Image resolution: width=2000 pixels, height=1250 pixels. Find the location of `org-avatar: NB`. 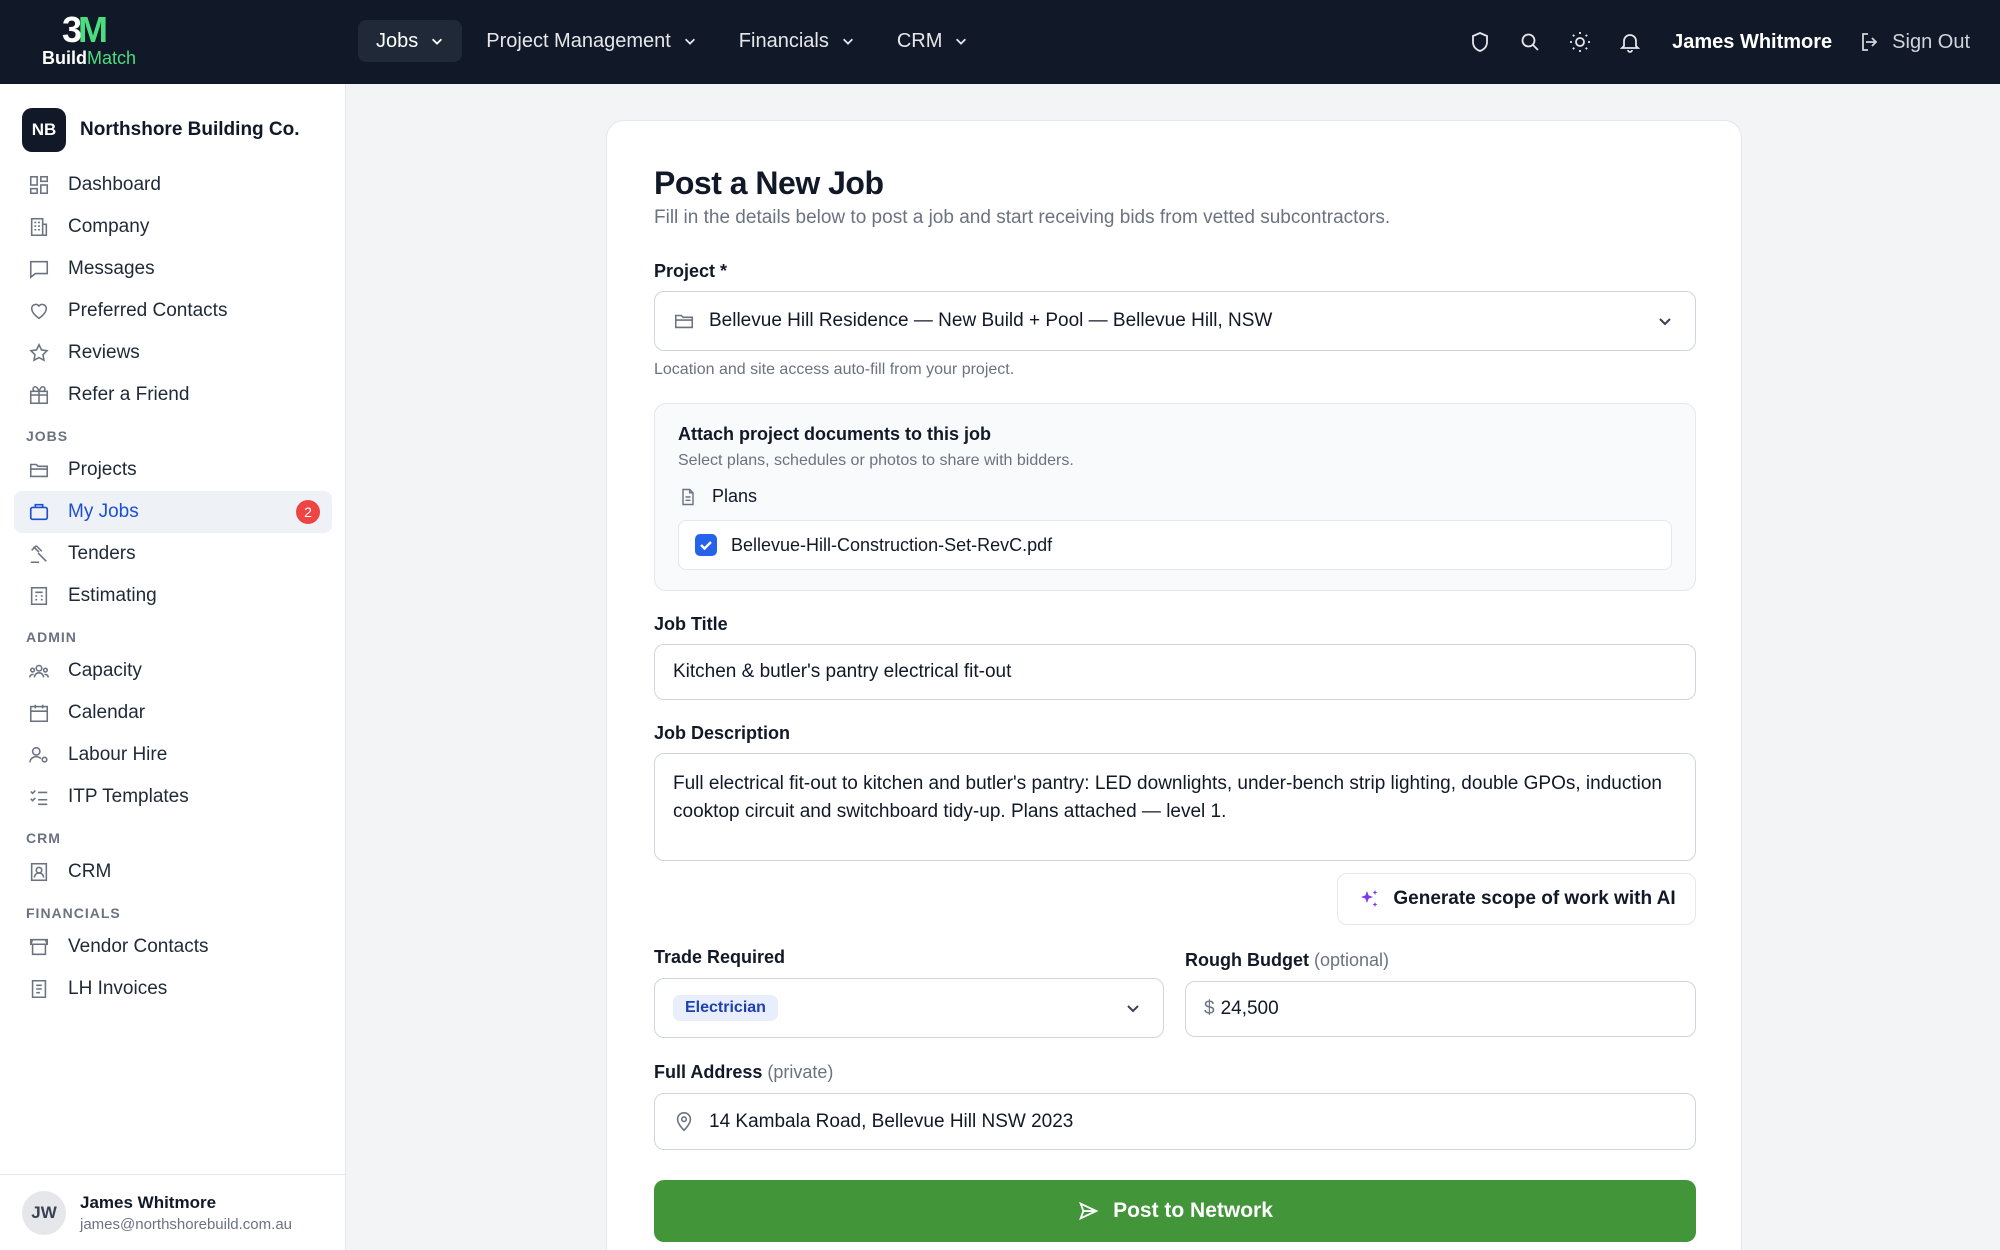

org-avatar: NB is located at coordinates (44, 130).